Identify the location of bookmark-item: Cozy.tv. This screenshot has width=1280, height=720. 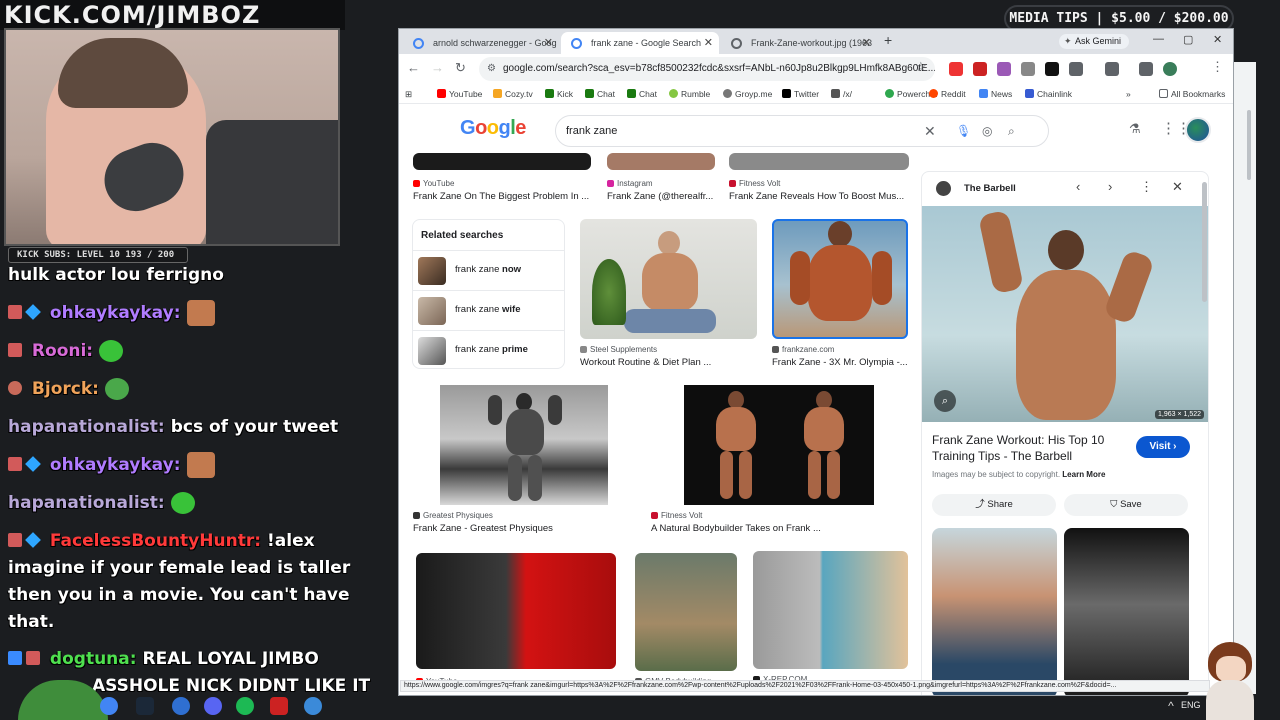
(513, 94).